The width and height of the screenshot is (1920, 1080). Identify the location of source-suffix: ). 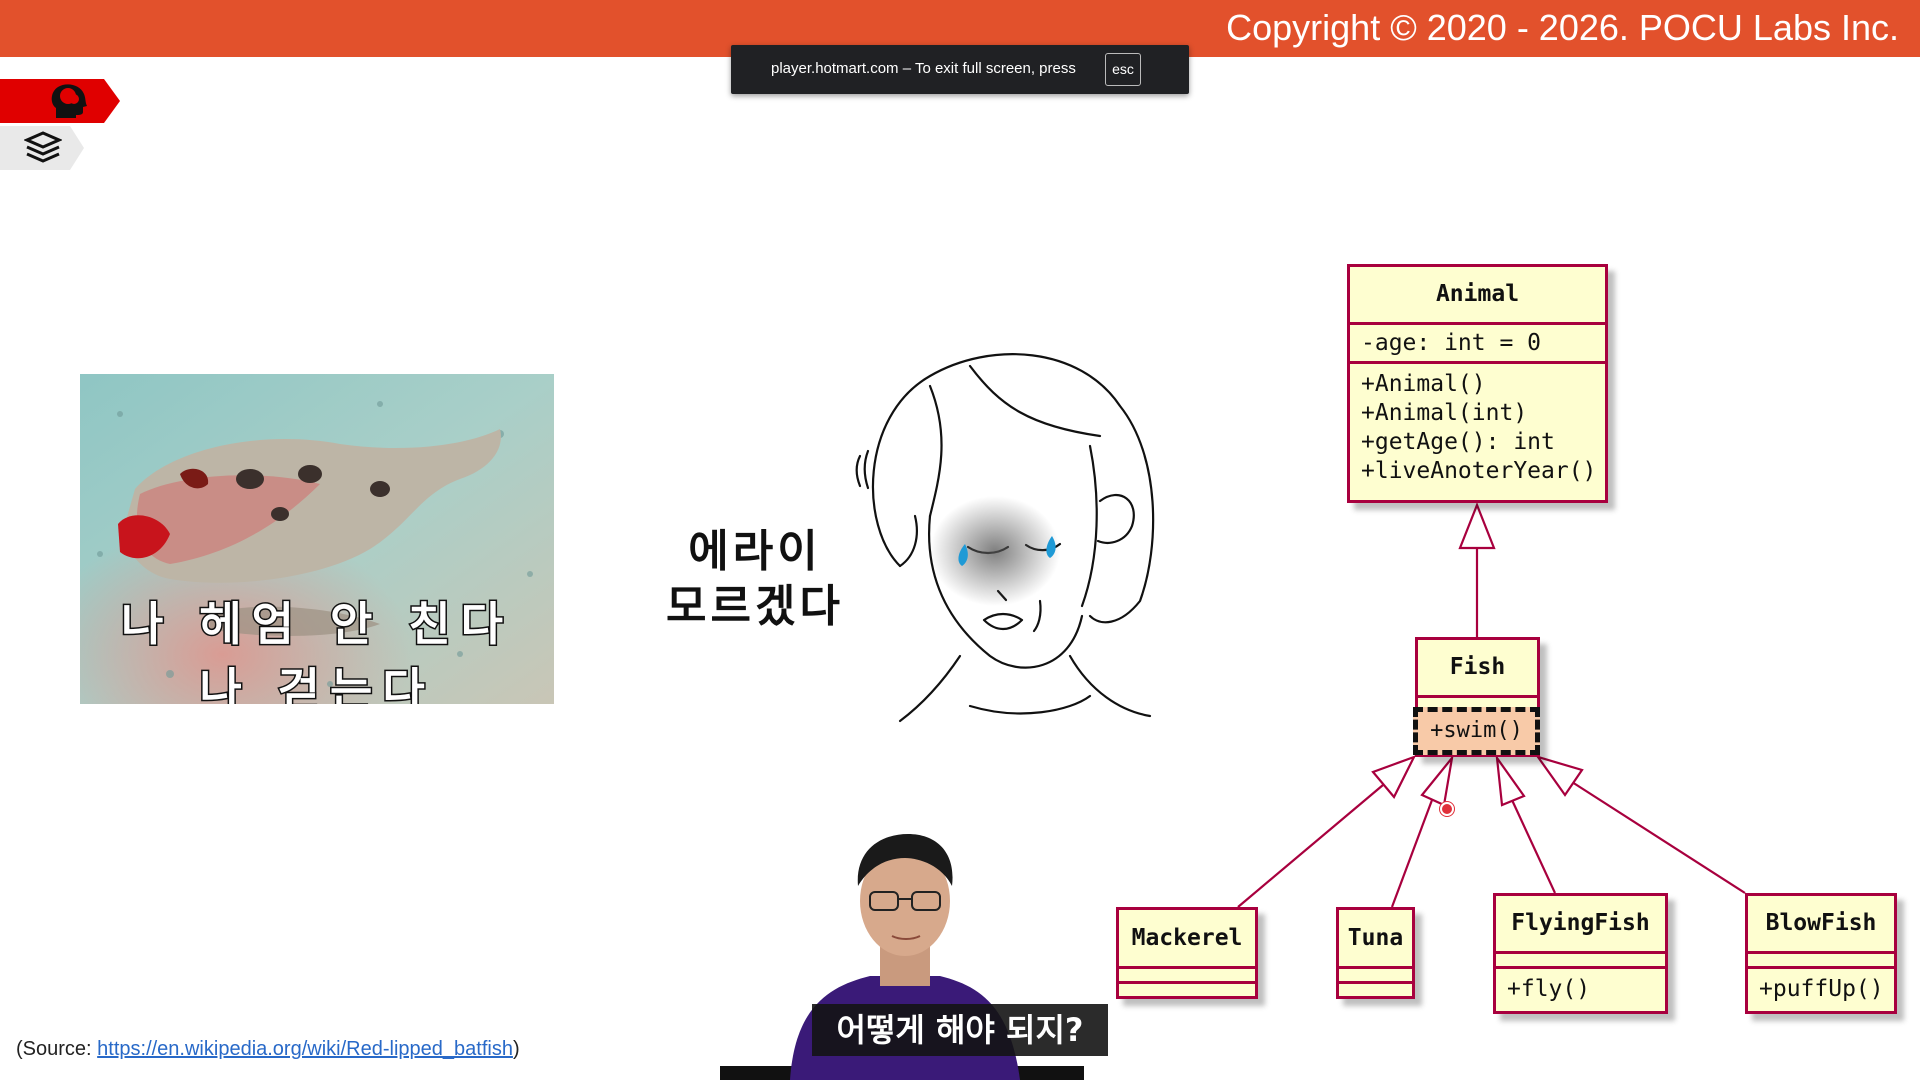
(516, 1049).